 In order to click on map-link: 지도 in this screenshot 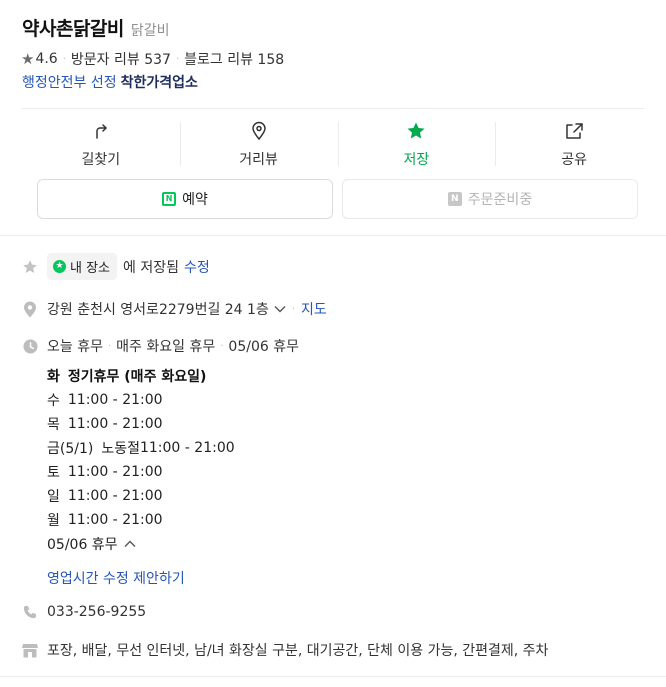, I will do `click(314, 309)`.